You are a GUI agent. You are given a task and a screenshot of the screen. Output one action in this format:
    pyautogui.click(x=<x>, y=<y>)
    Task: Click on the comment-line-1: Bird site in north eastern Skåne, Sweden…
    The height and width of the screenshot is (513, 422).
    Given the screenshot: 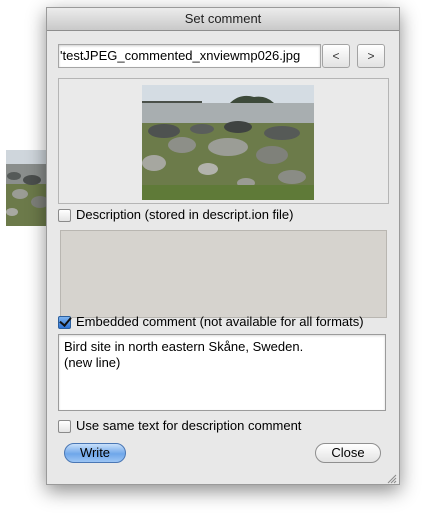 What is the action you would take?
    pyautogui.click(x=184, y=346)
    